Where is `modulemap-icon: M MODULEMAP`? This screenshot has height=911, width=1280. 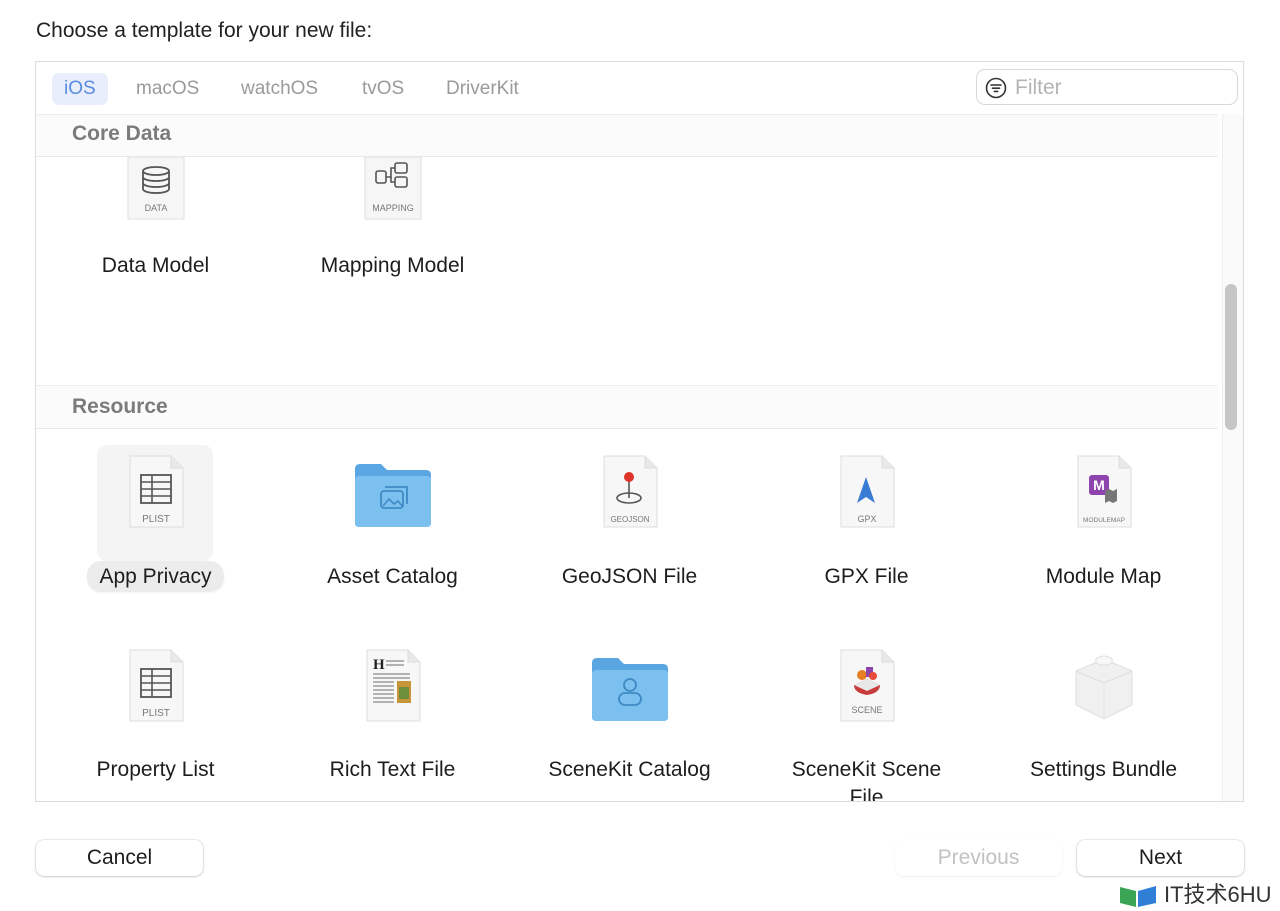
modulemap-icon: M MODULEMAP is located at coordinates (1104, 491).